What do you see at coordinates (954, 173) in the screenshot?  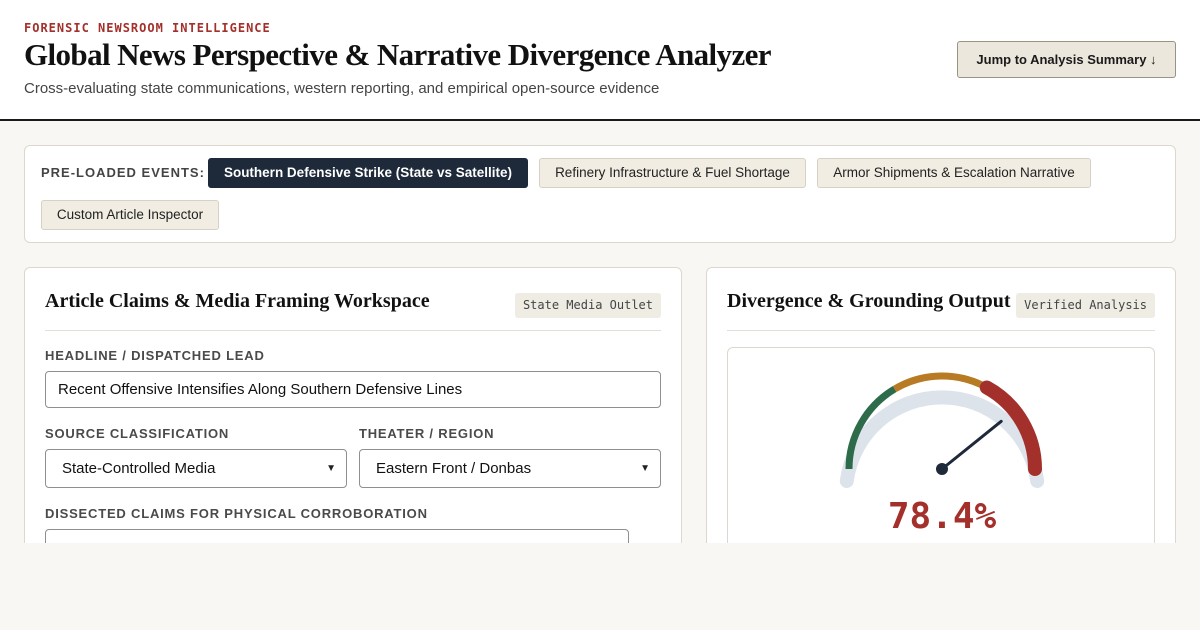 I see `event-chip-armor-shipments: Armor Shipments & Escalation Narrative` at bounding box center [954, 173].